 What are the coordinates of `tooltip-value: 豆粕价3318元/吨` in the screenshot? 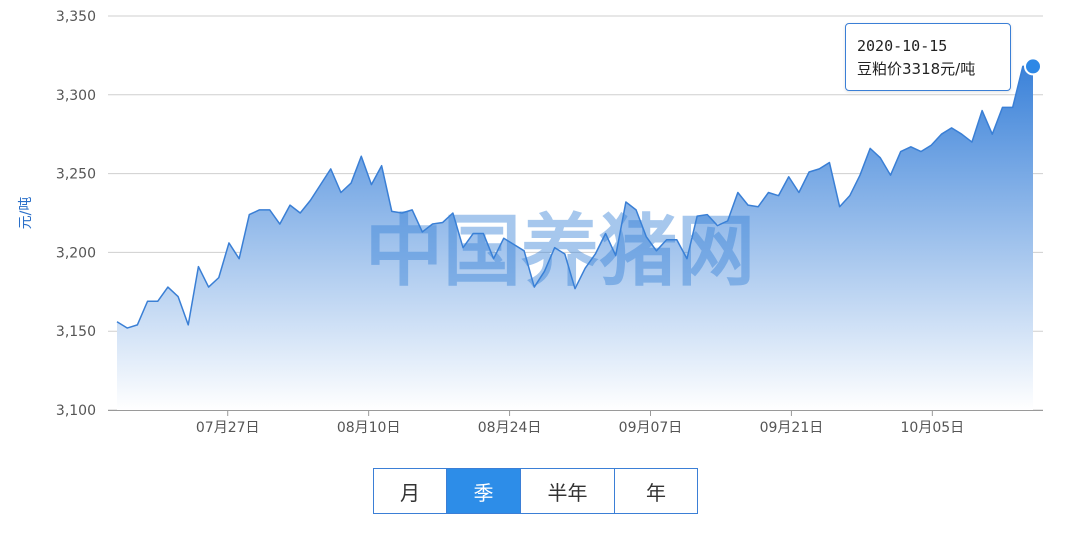 It's located at (916, 69).